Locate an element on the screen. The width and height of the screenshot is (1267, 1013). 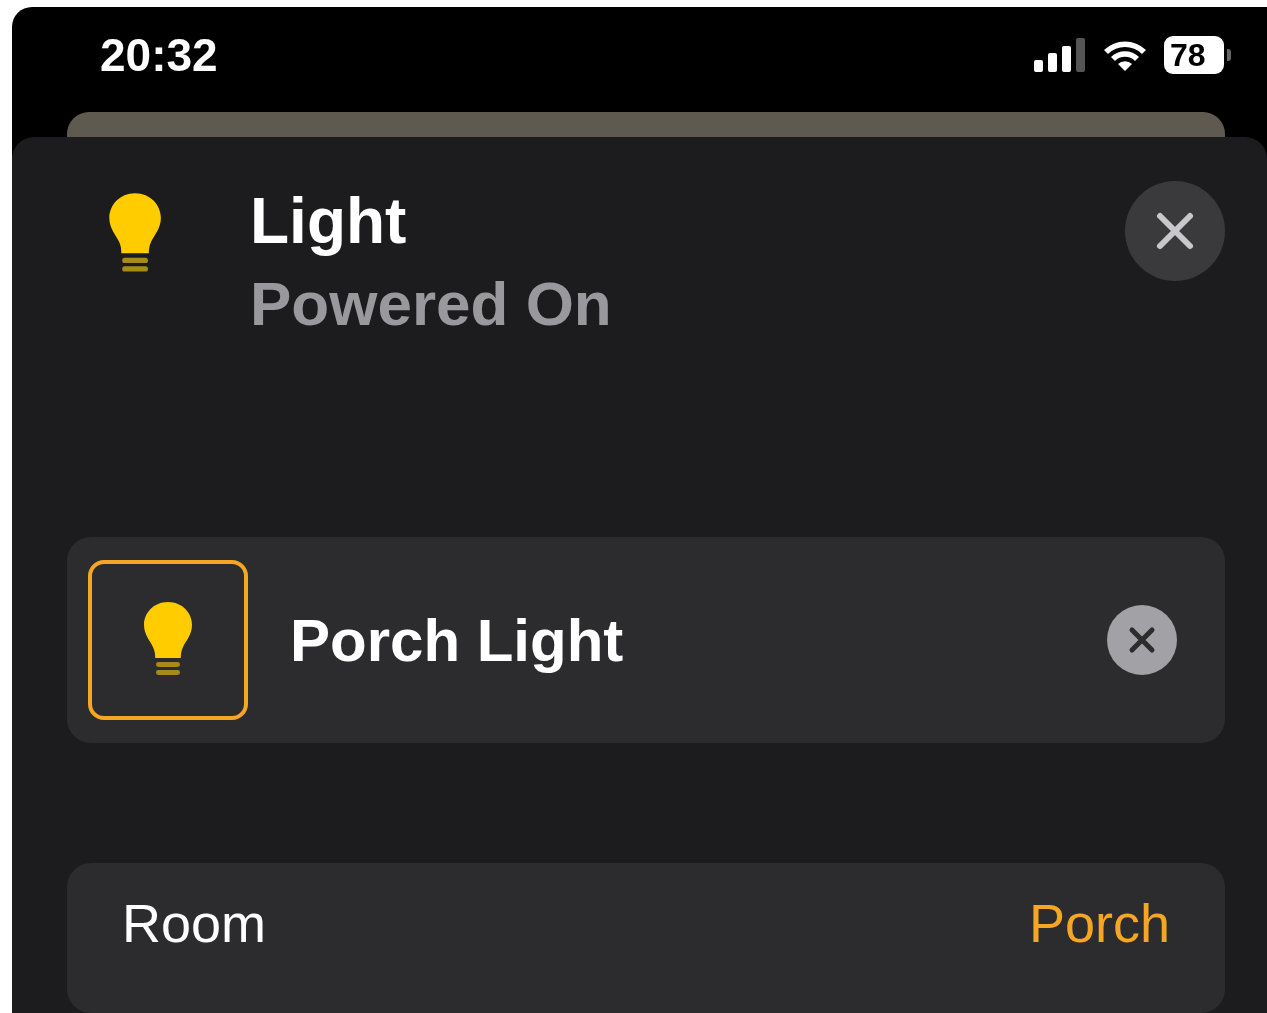
accessory-name-field: Porch Light is located at coordinates (677, 640).